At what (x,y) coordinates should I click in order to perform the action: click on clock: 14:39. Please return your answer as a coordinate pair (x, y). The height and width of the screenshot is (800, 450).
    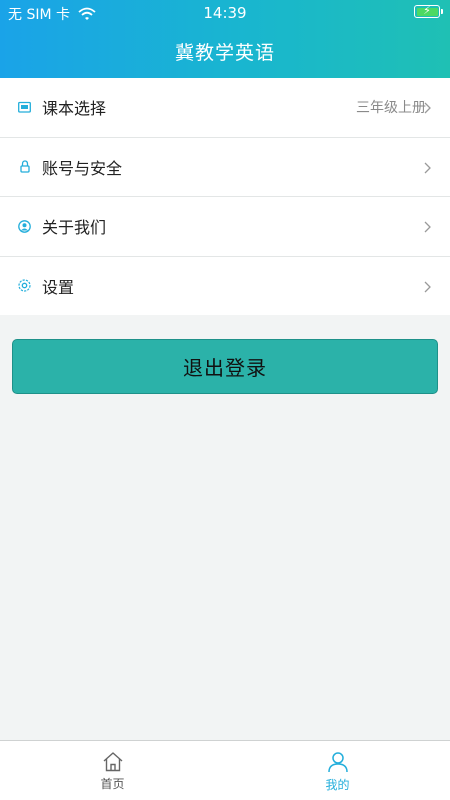
    Looking at the image, I should click on (225, 13).